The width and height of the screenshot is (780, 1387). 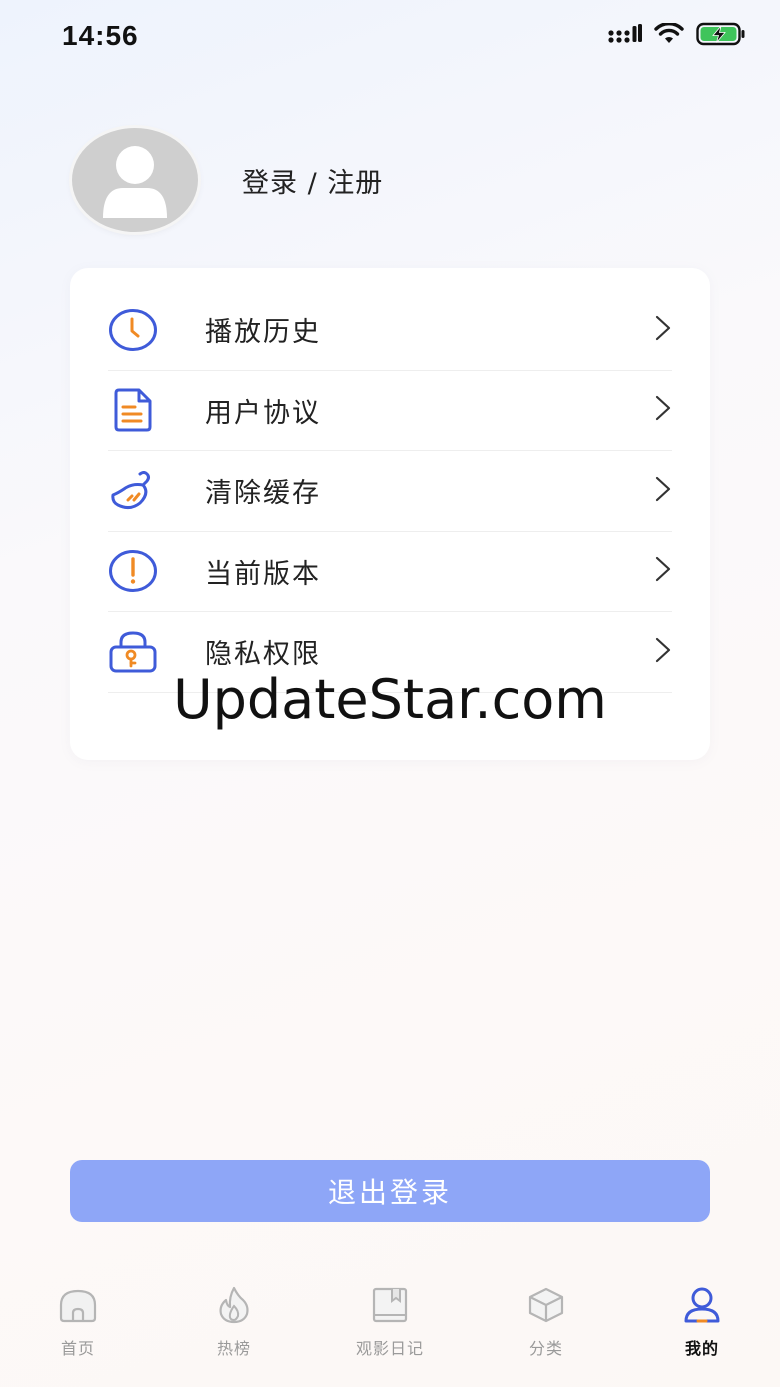 I want to click on menu-item-clear-cache: 清除缓存, so click(x=390, y=491).